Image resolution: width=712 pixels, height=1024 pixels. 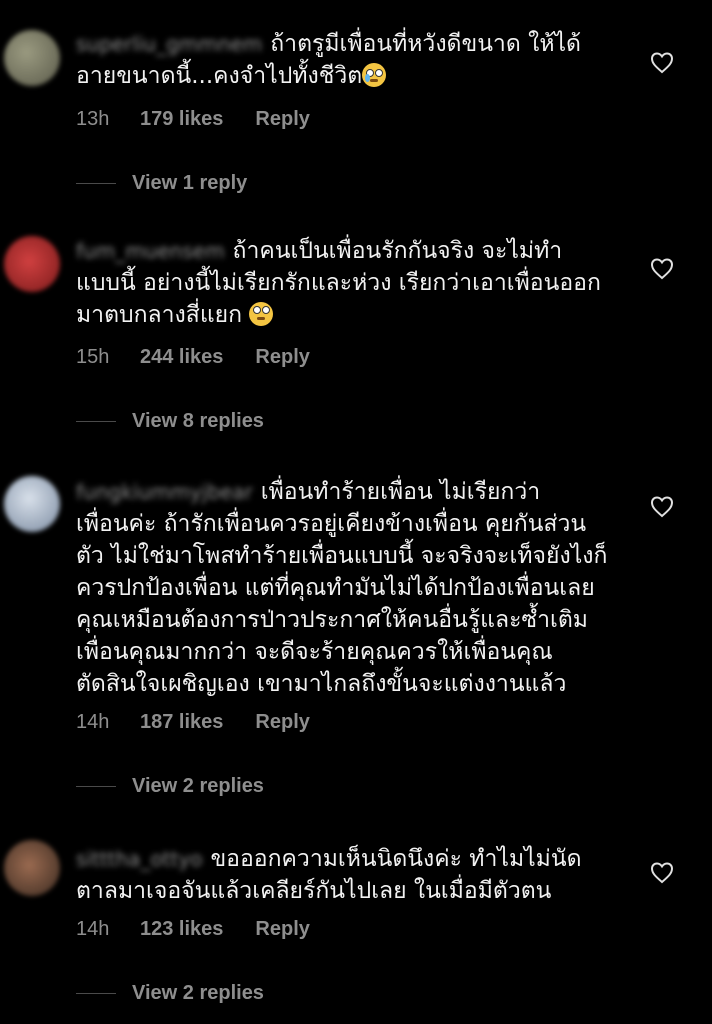 I want to click on likes-count: 187 likes, so click(x=181, y=722).